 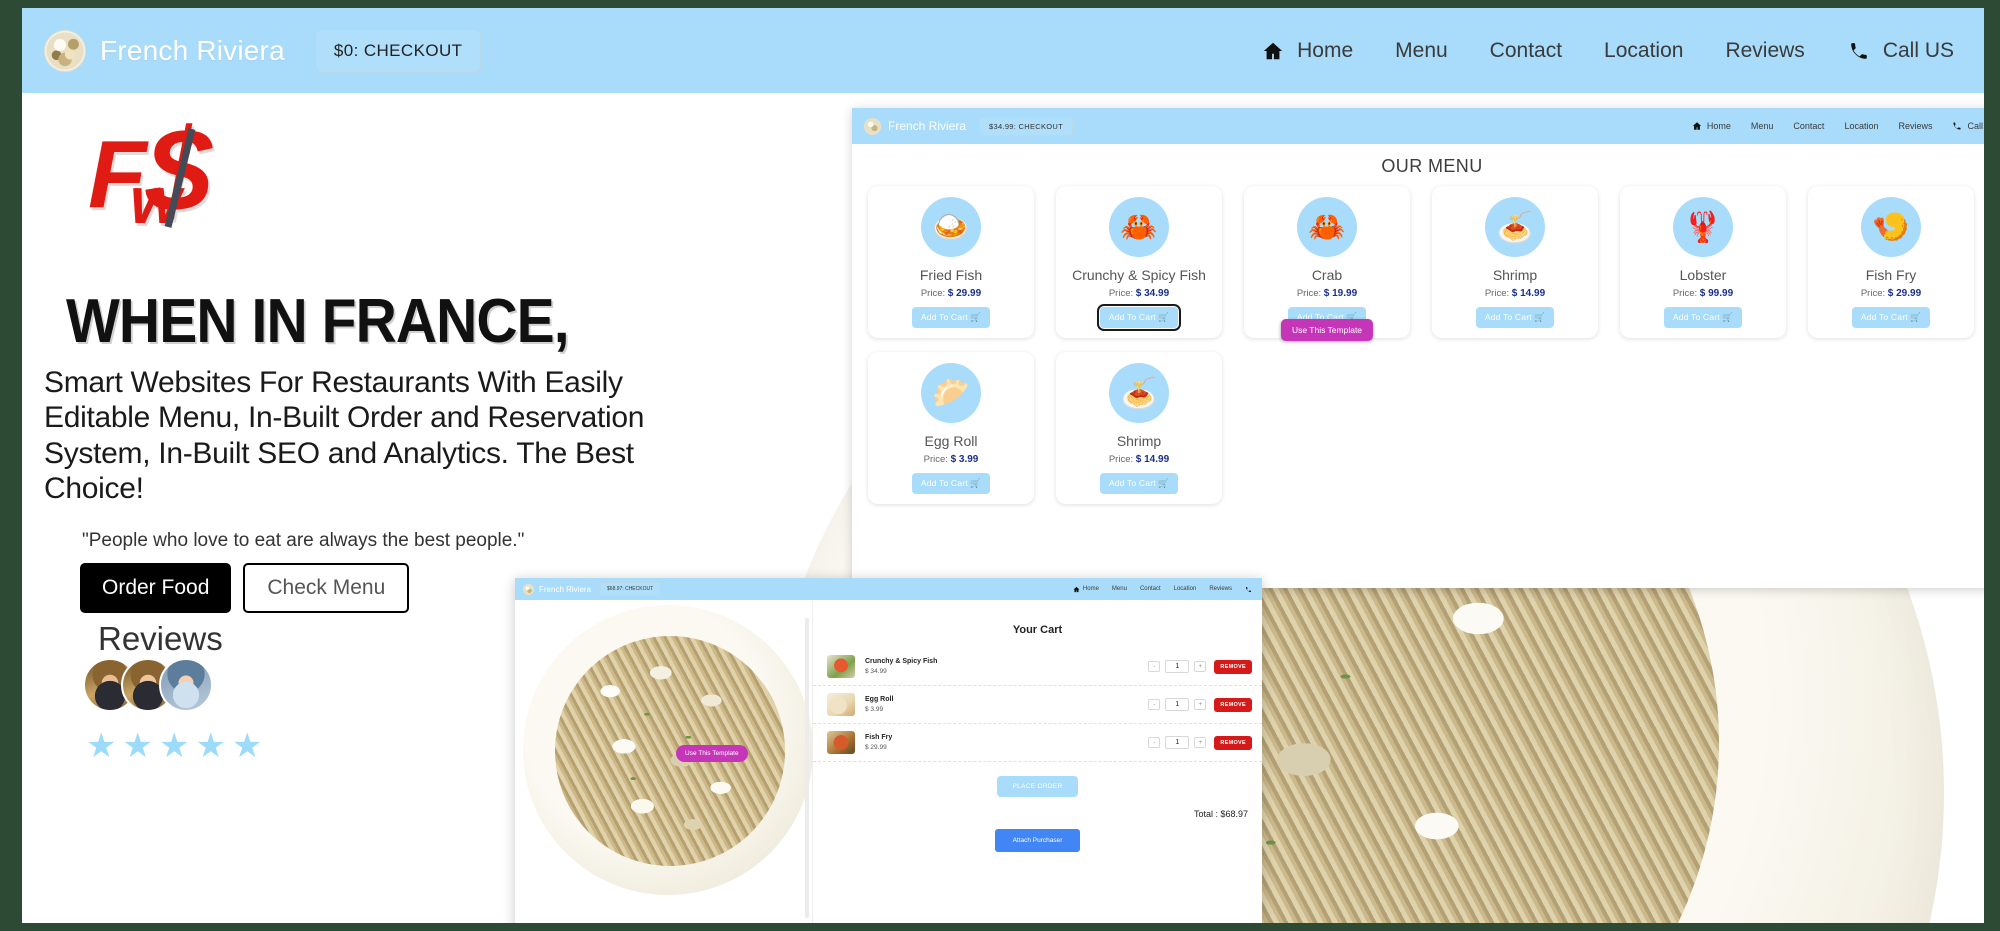 I want to click on page-title: WHEN IN FRANCE,, so click(x=318, y=321).